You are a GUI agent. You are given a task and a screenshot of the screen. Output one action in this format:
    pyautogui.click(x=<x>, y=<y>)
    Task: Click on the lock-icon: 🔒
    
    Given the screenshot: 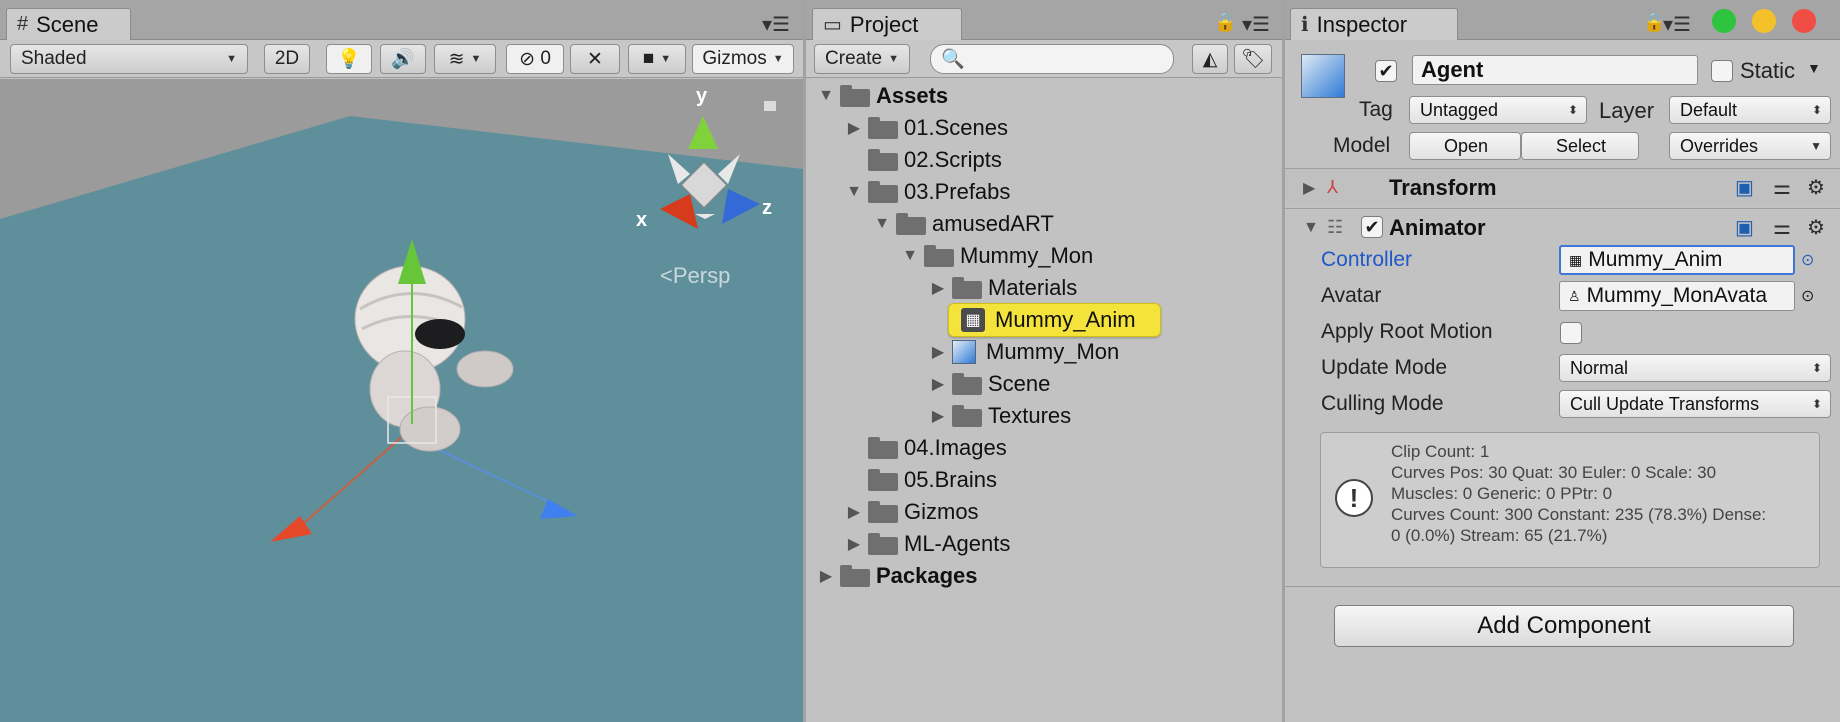 What is the action you would take?
    pyautogui.click(x=1225, y=22)
    